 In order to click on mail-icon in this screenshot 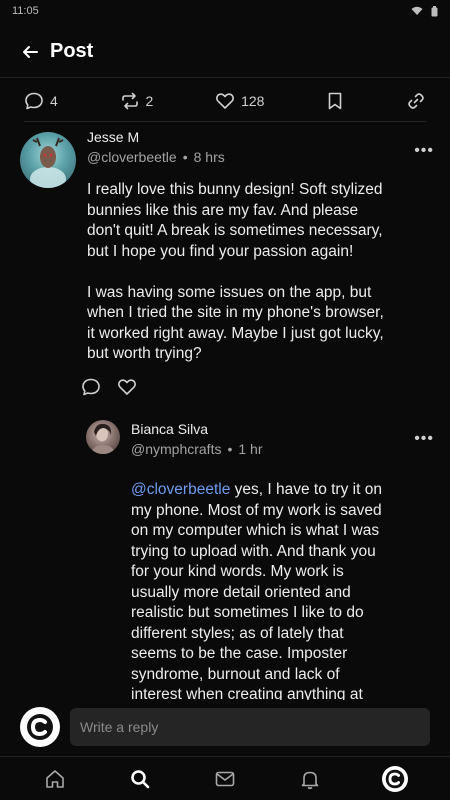, I will do `click(225, 778)`.